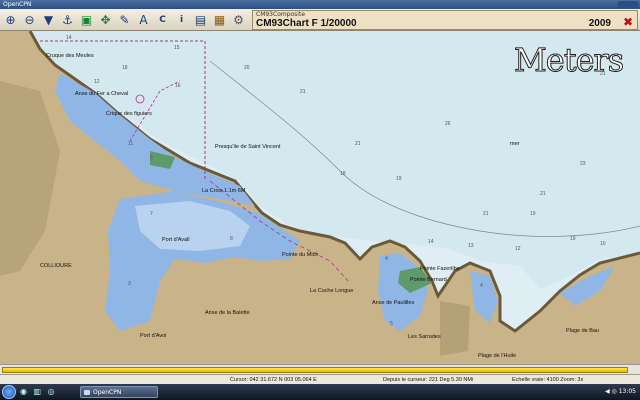 The width and height of the screenshot is (640, 400). What do you see at coordinates (119, 392) in the screenshot?
I see `taskbar-item-opencpn: OpenCPN` at bounding box center [119, 392].